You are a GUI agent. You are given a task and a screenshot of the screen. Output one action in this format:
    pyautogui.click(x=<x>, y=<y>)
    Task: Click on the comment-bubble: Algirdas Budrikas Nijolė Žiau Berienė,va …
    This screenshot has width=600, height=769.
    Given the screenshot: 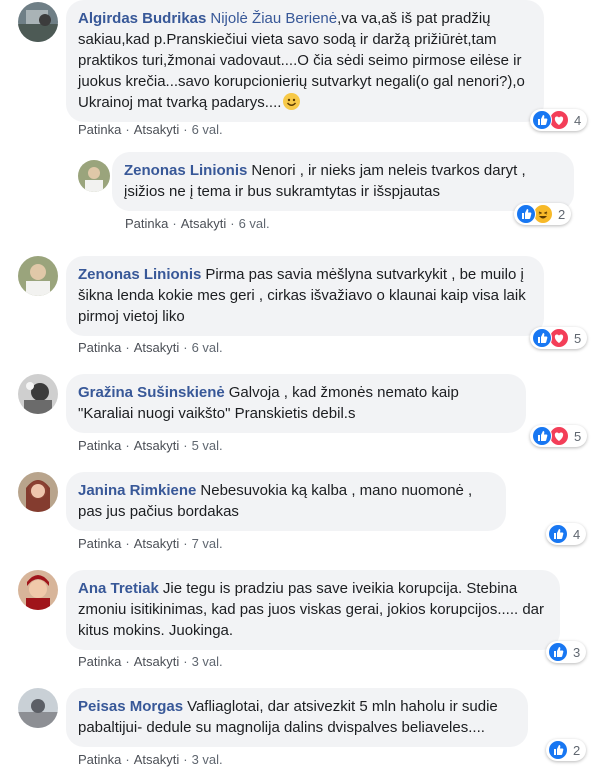 What is the action you would take?
    pyautogui.click(x=305, y=61)
    